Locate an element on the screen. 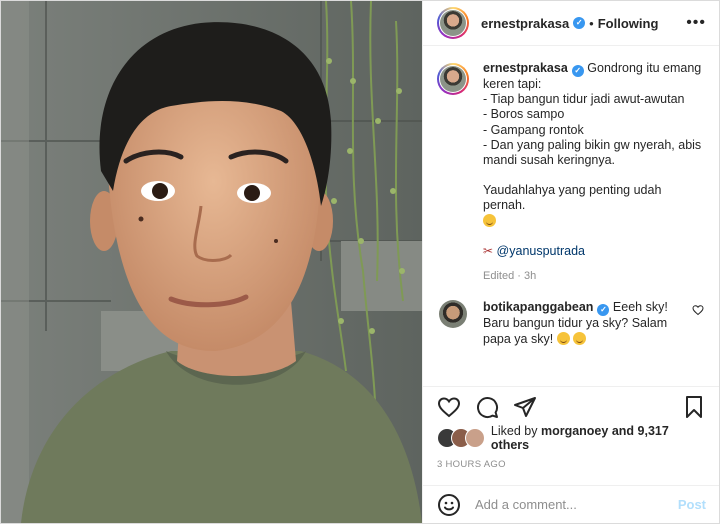 Image resolution: width=720 pixels, height=524 pixels. more-options-icon: ••• is located at coordinates (696, 23).